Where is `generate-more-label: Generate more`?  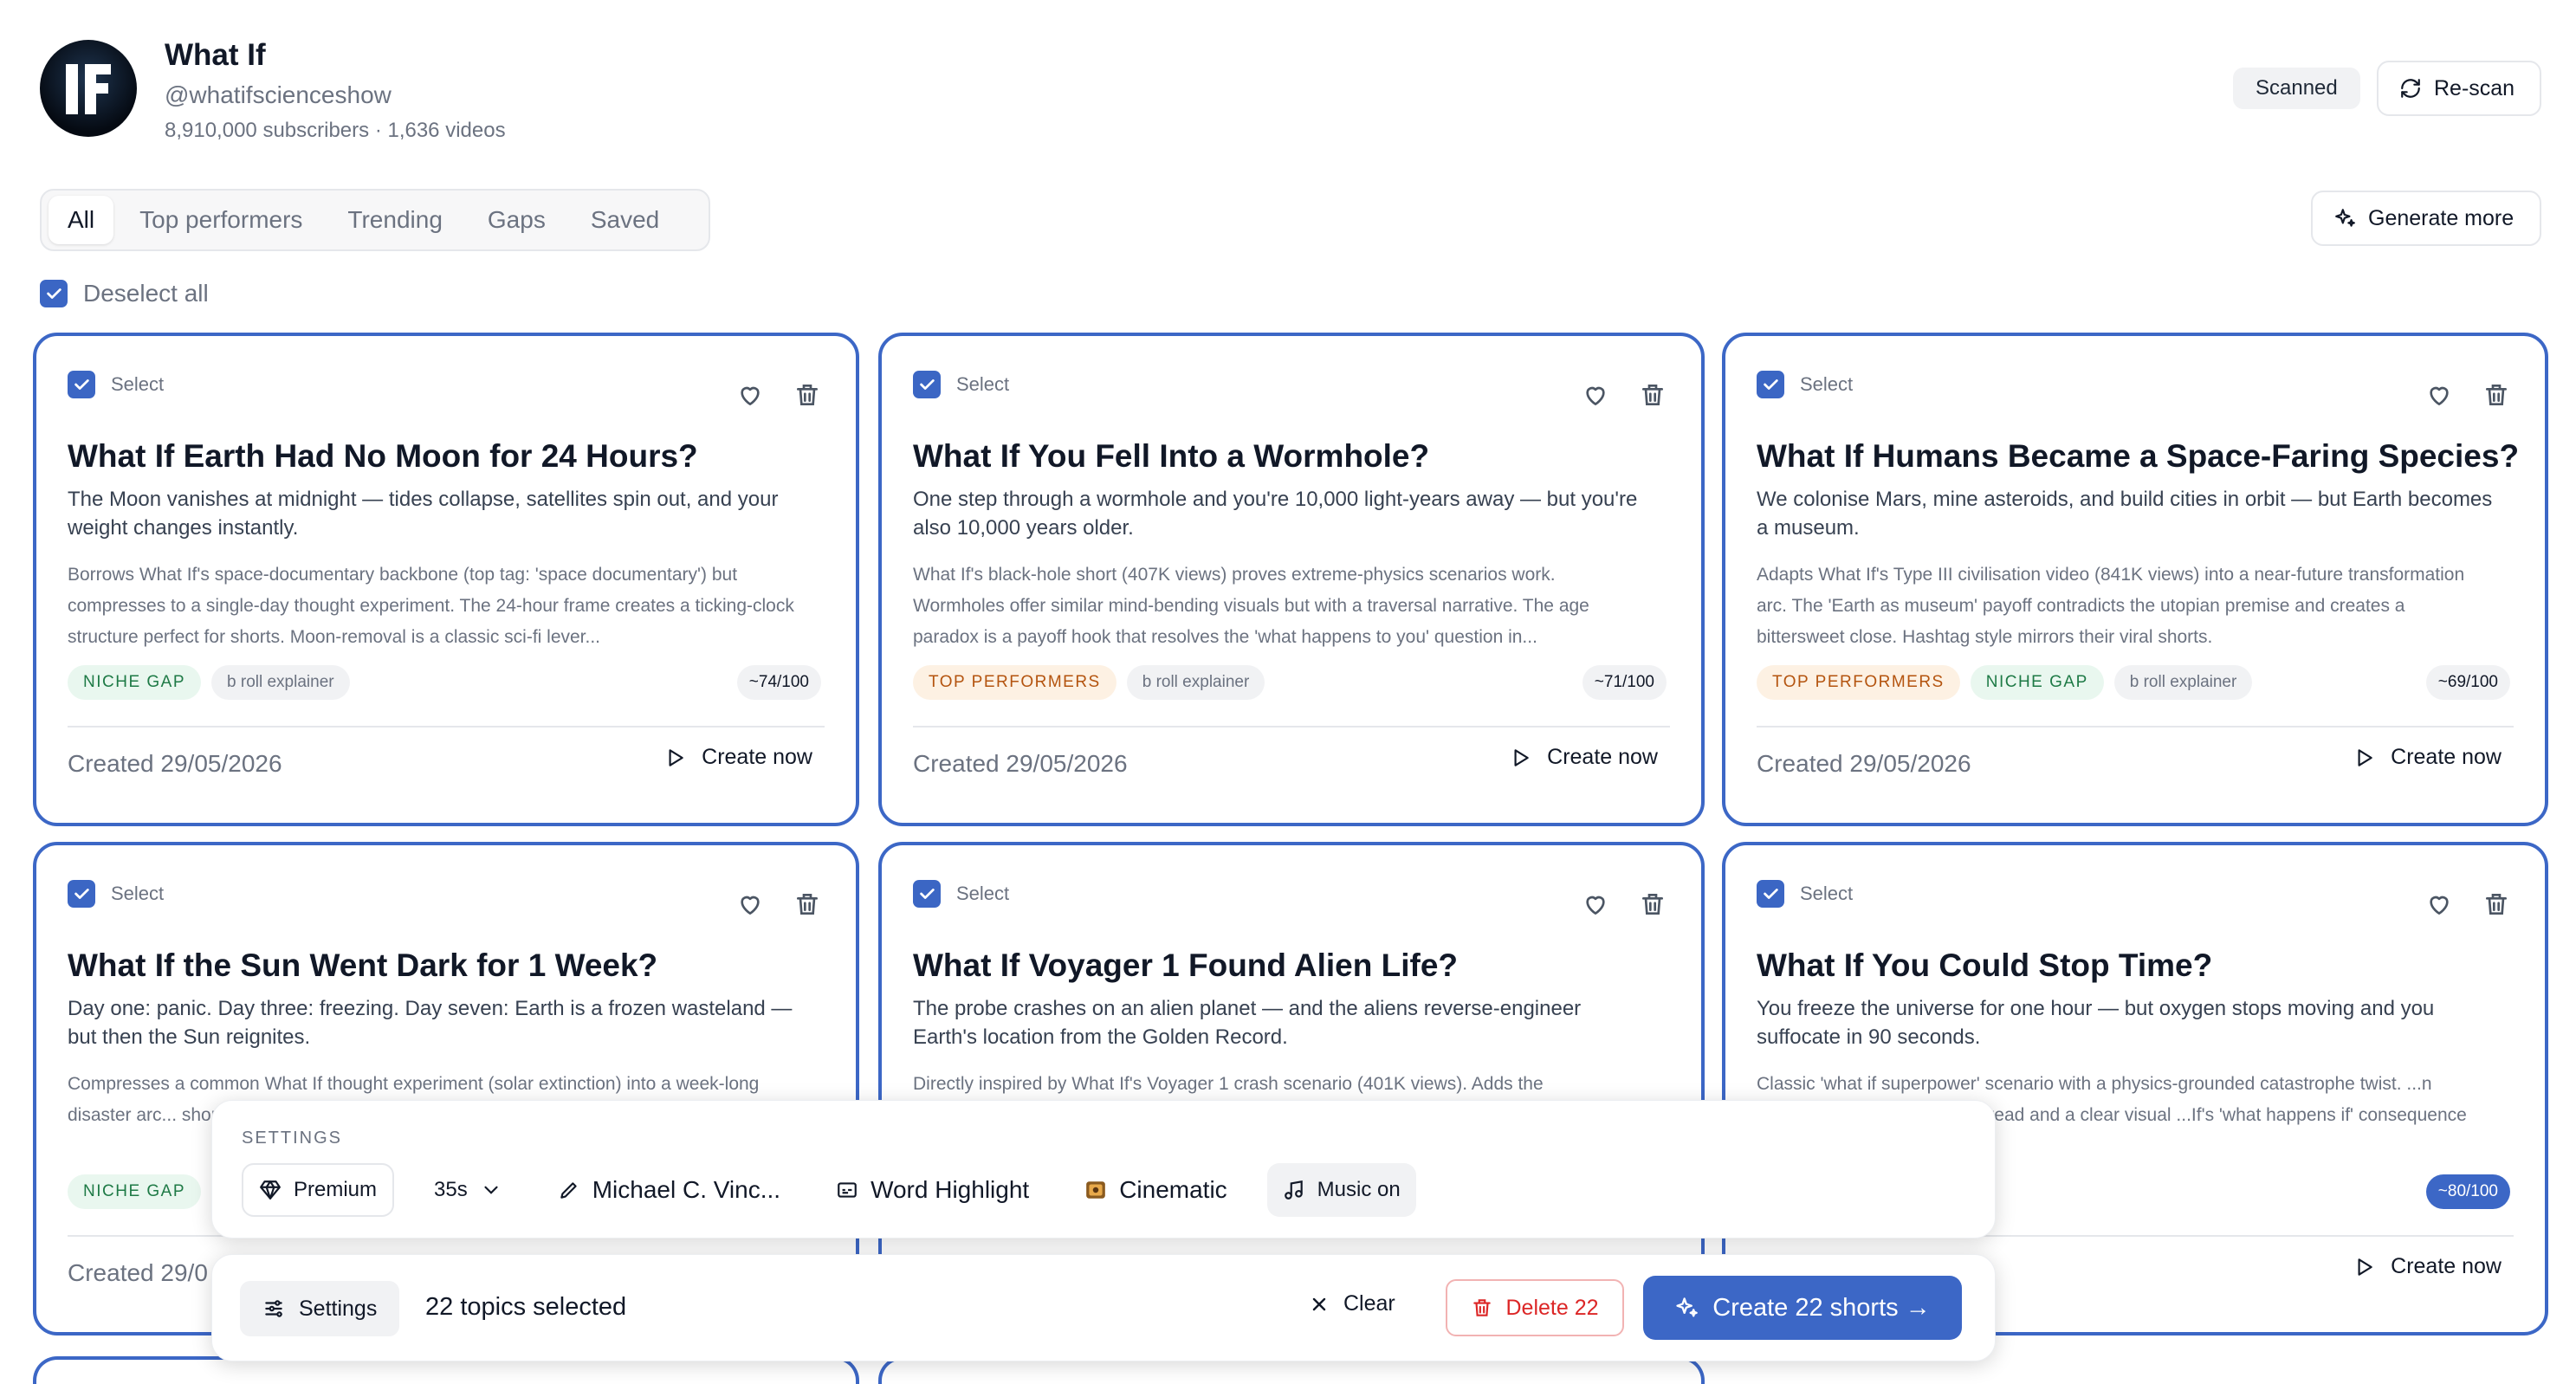
generate-more-label: Generate more is located at coordinates (2441, 217).